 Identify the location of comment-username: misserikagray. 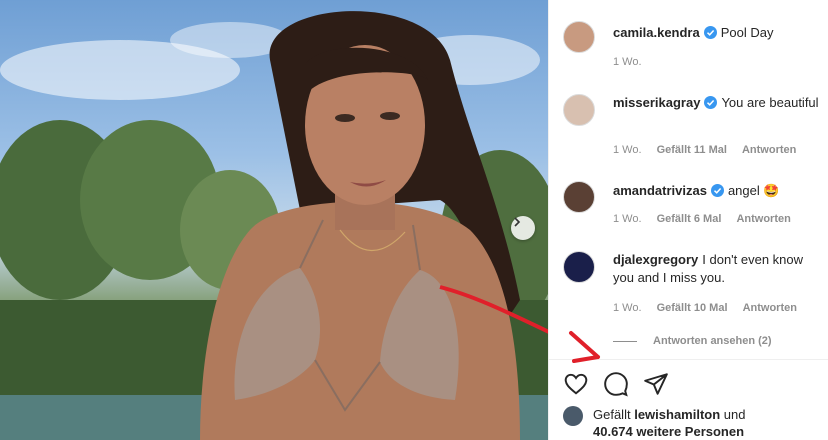
(656, 102).